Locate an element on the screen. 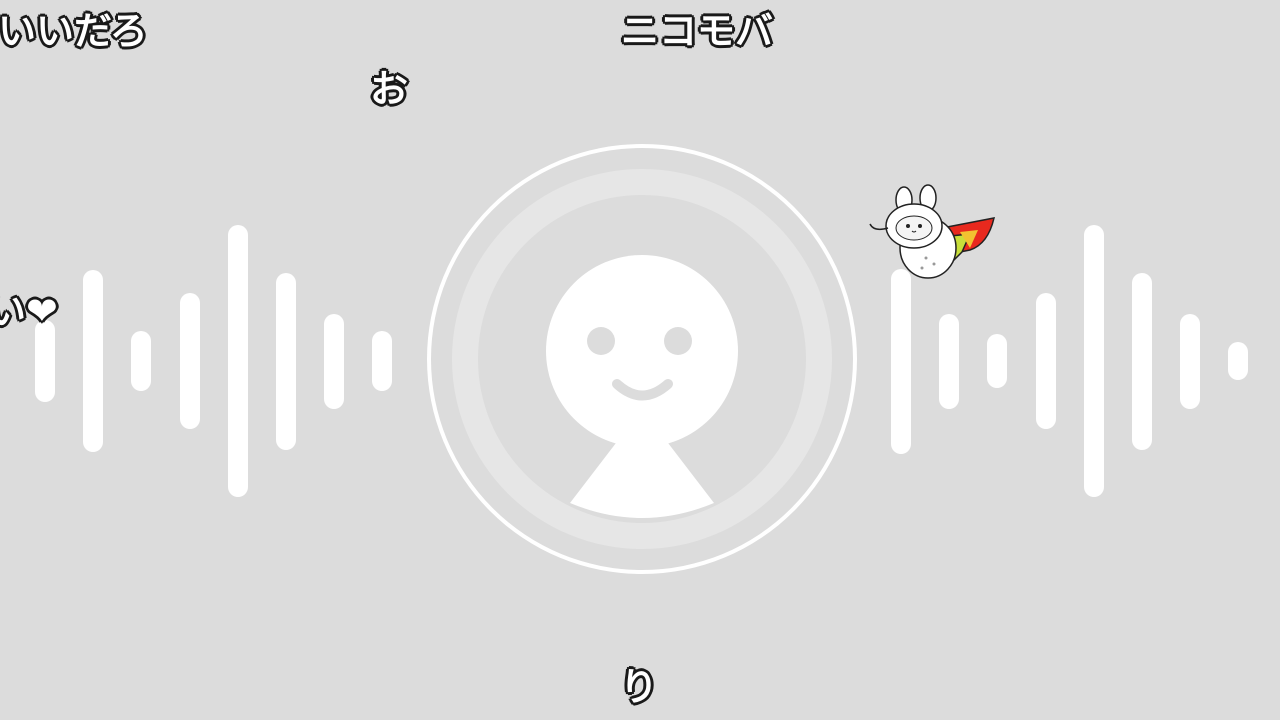  flying-caped-rabbit-mascot-icon is located at coordinates (932, 236).